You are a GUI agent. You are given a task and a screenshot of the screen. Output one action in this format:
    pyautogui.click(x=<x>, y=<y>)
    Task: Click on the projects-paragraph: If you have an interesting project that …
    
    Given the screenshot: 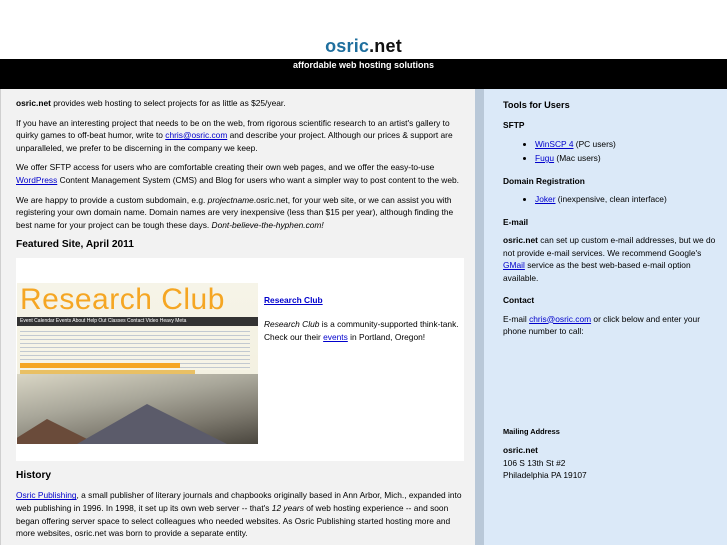 What is the action you would take?
    pyautogui.click(x=240, y=136)
    